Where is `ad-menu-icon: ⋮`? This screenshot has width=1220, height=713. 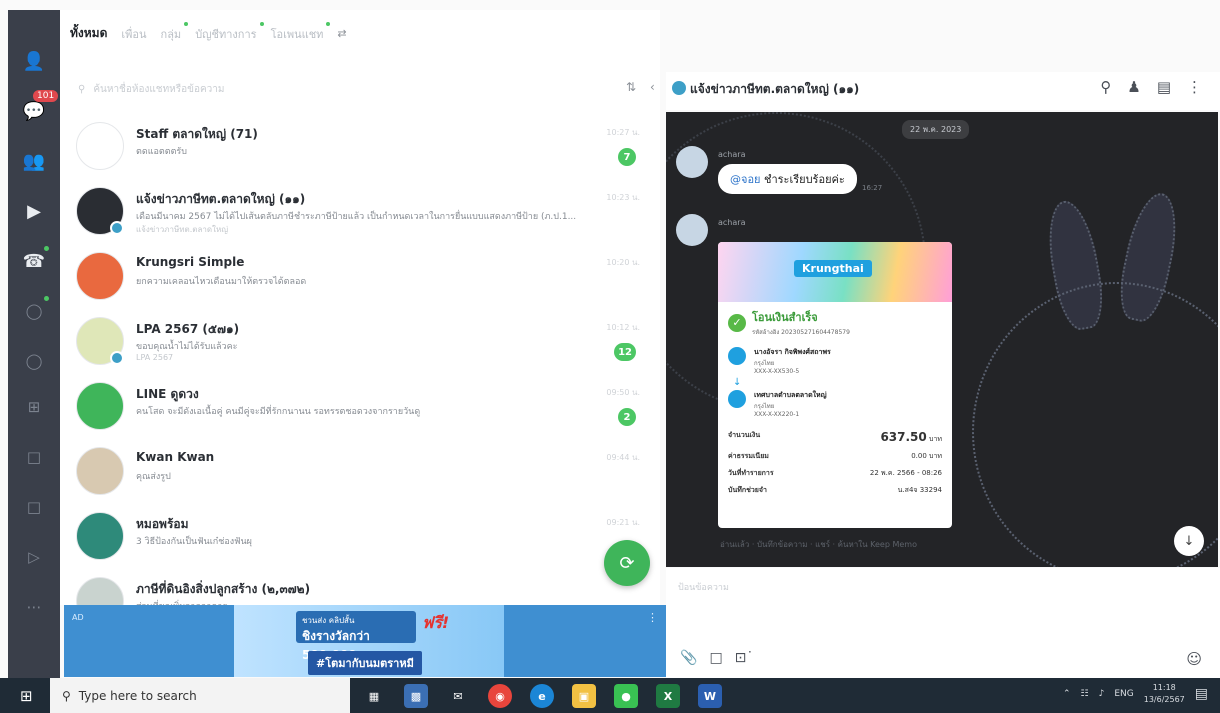
ad-menu-icon: ⋮ is located at coordinates (652, 617).